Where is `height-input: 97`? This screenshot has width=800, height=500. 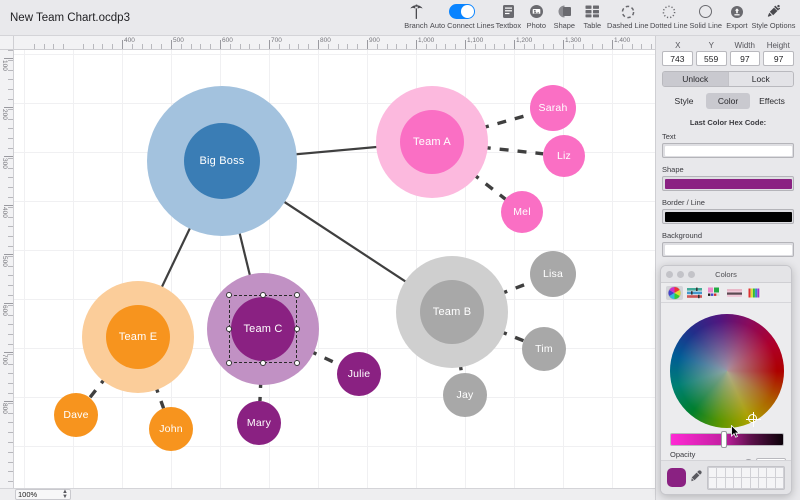
height-input: 97 is located at coordinates (778, 58).